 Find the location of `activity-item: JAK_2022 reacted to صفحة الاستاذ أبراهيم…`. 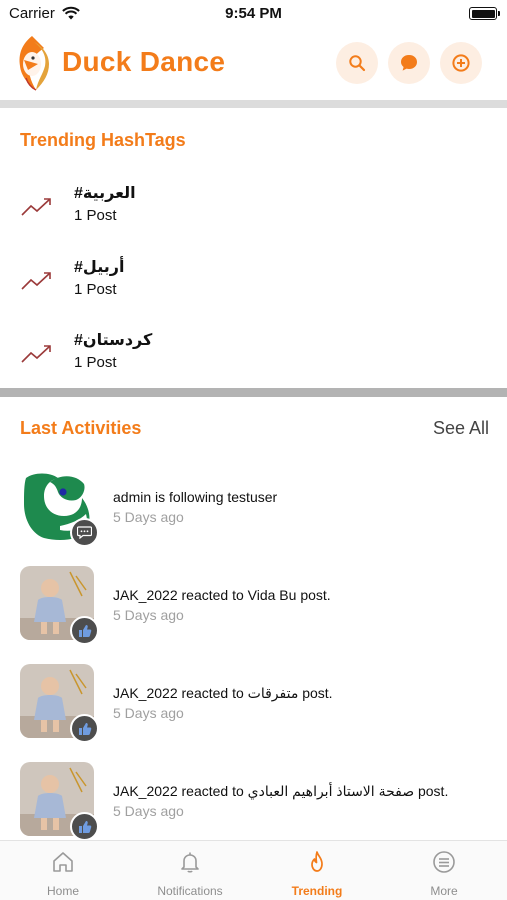

activity-item: JAK_2022 reacted to صفحة الاستاذ أبراهيم… is located at coordinates (255, 804).